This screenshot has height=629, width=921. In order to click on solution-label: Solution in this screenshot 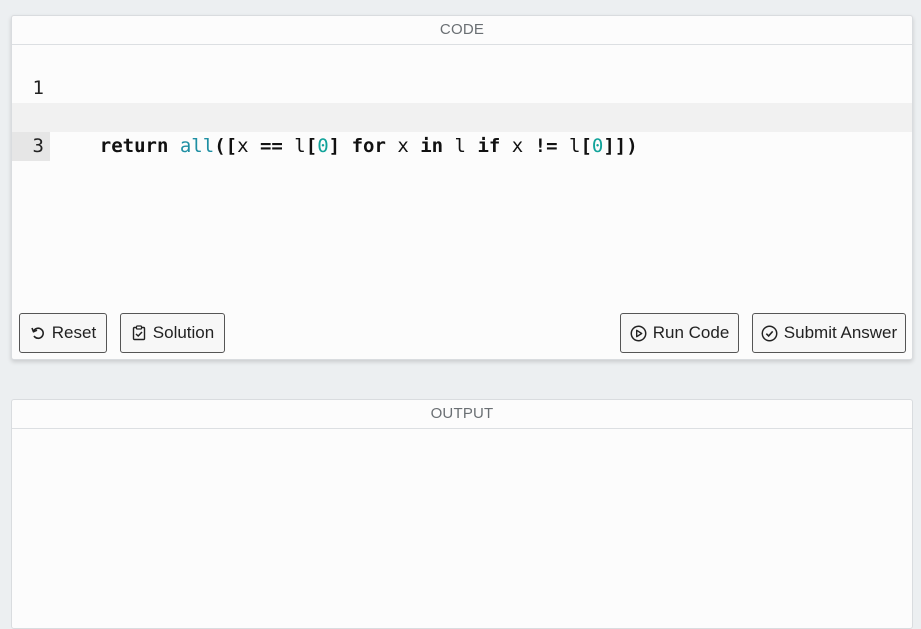, I will do `click(183, 332)`.